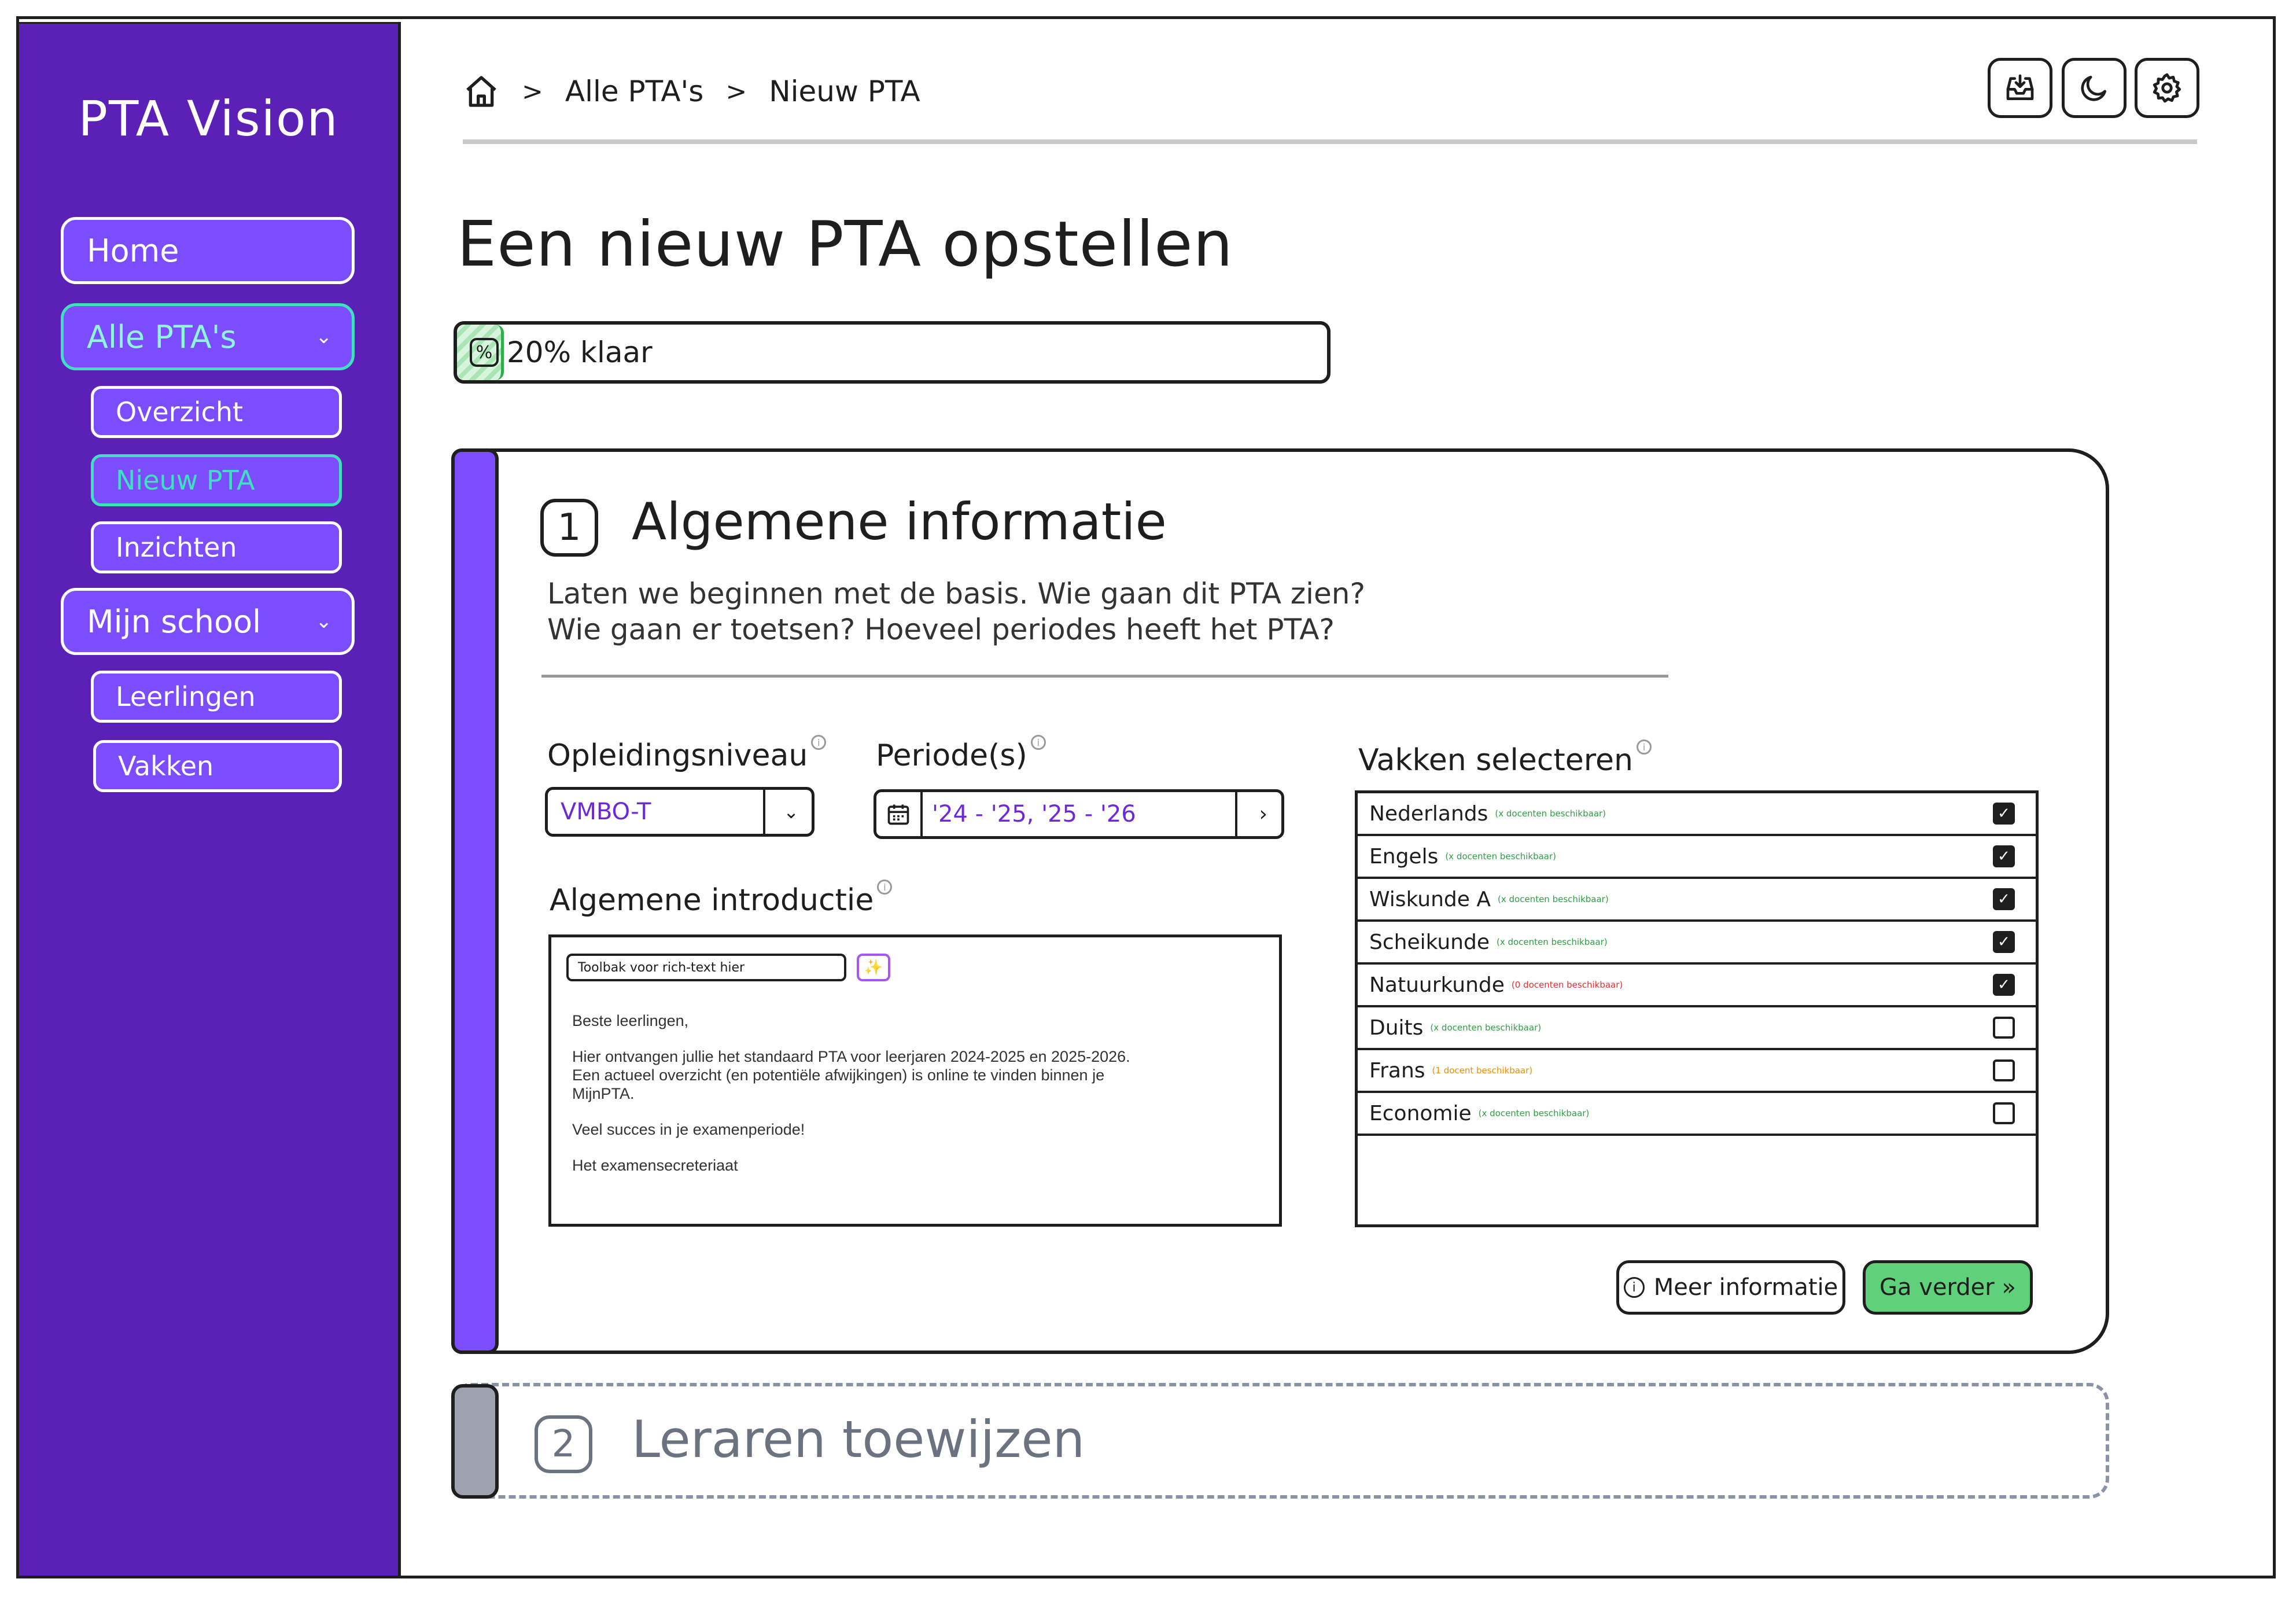 Image resolution: width=2296 pixels, height=1597 pixels. I want to click on sidebar-item-alle-ptas: Alle PTA's ⌄, so click(208, 336).